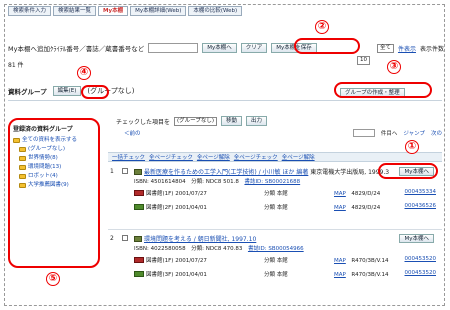  Describe the element at coordinates (113, 11) in the screenshot. I see `tab-mybookshelf: My本棚` at that location.